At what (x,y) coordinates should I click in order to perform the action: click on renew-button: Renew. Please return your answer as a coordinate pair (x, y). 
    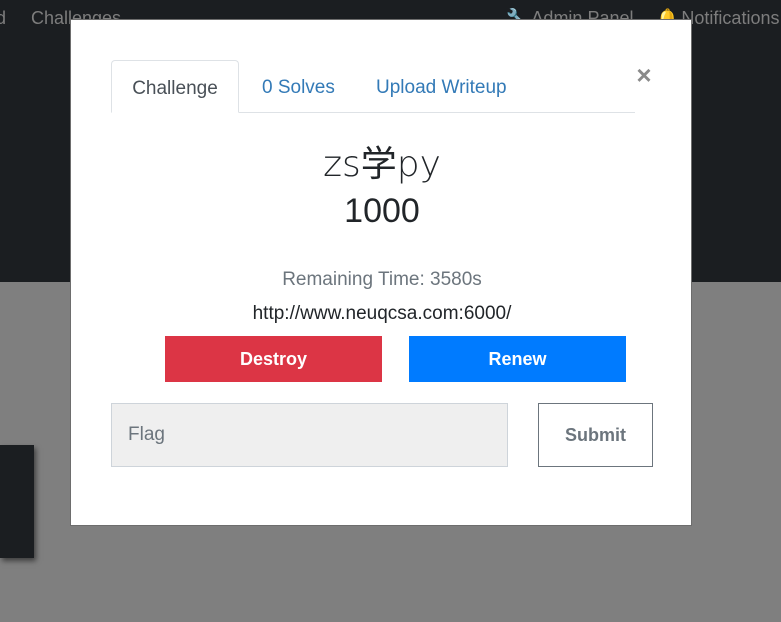
    Looking at the image, I should click on (517, 359).